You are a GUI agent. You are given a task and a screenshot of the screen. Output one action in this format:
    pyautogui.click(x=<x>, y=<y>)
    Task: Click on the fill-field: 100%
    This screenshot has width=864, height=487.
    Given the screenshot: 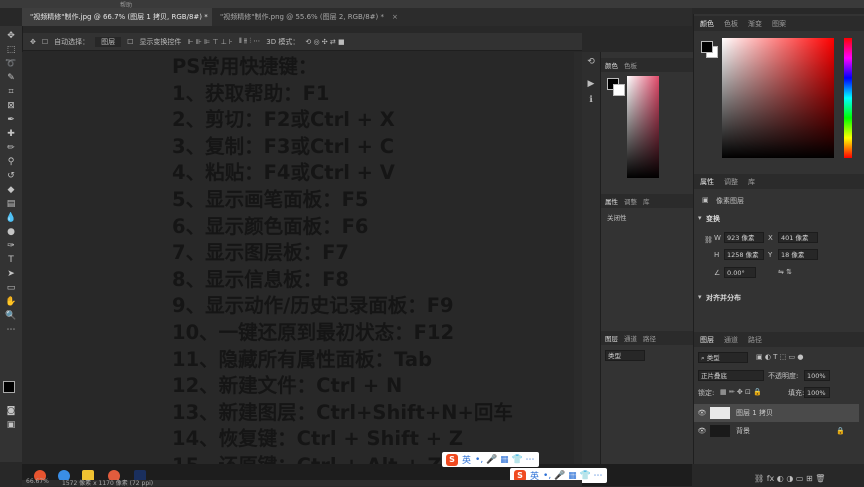 What is the action you would take?
    pyautogui.click(x=817, y=392)
    